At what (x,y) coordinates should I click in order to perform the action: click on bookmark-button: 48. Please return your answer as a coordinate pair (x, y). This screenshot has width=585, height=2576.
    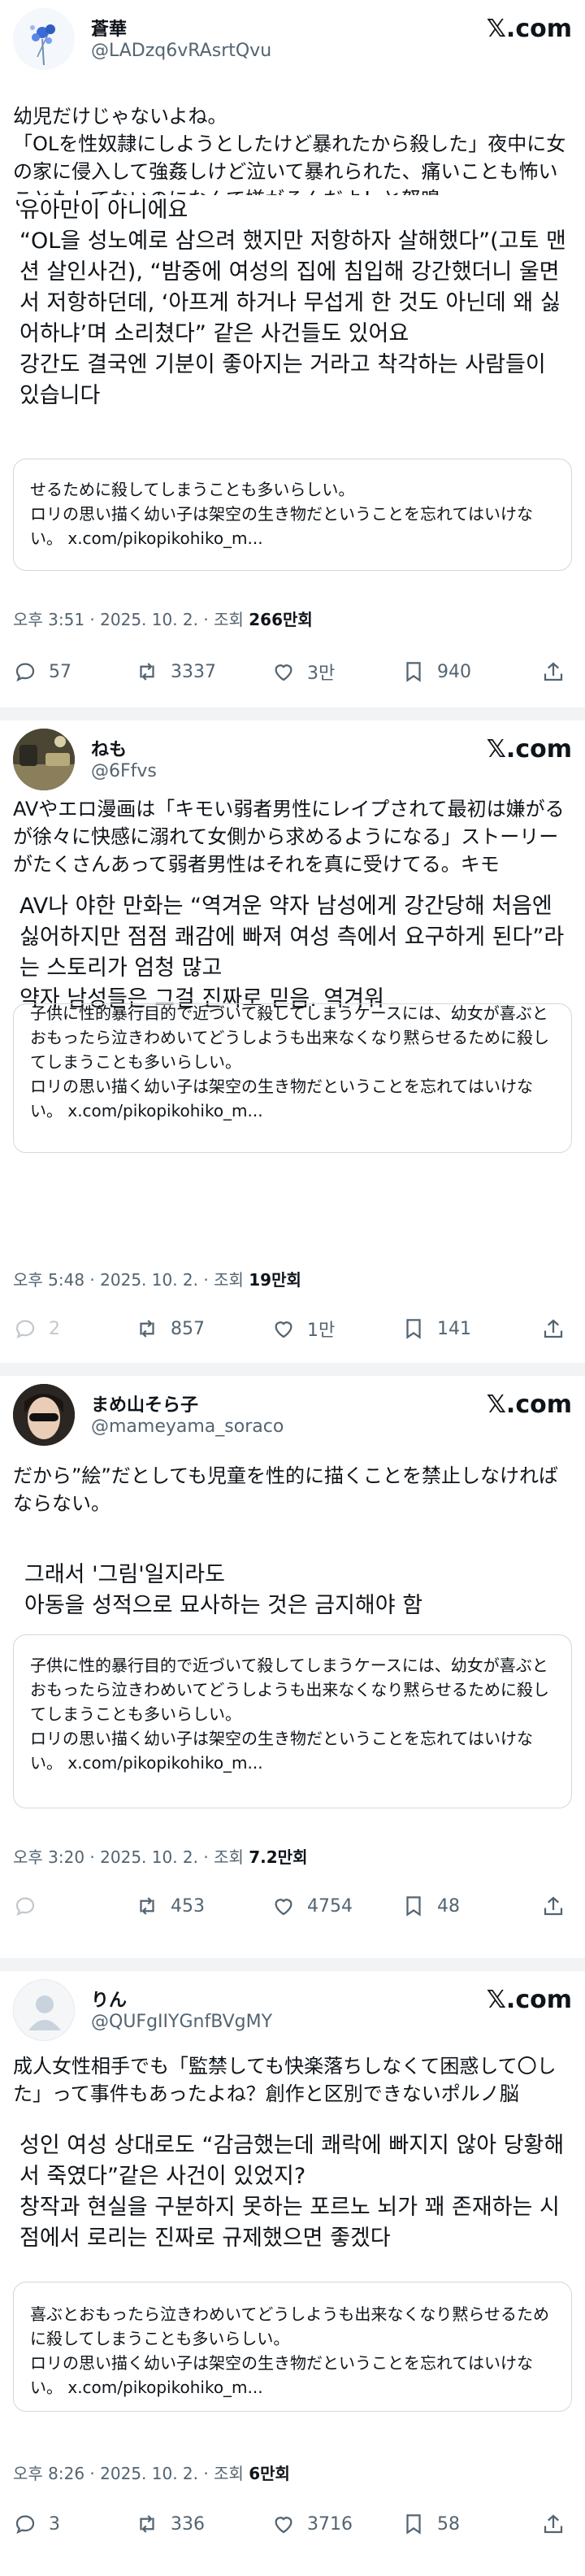
    Looking at the image, I should click on (431, 1906).